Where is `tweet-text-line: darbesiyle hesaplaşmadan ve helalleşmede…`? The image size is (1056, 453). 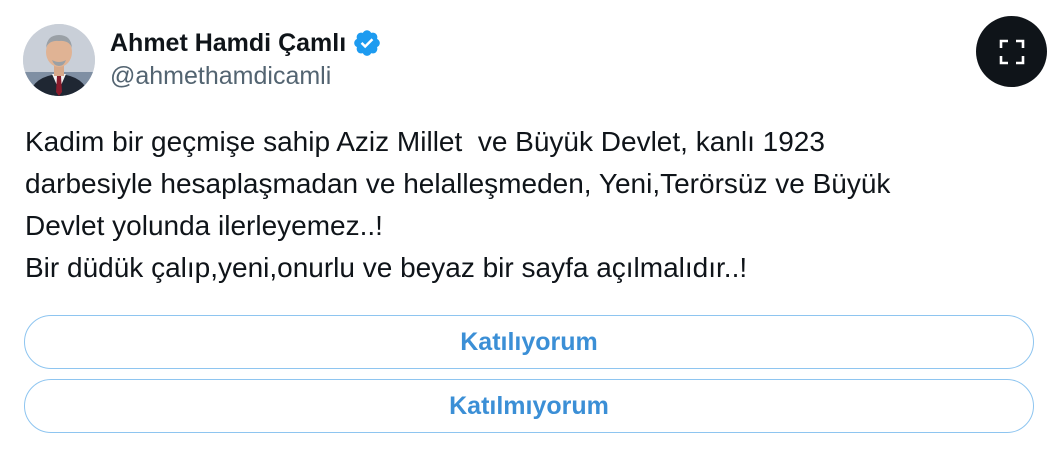
tweet-text-line: darbesiyle hesaplaşmadan ve helalleşmede… is located at coordinates (458, 183).